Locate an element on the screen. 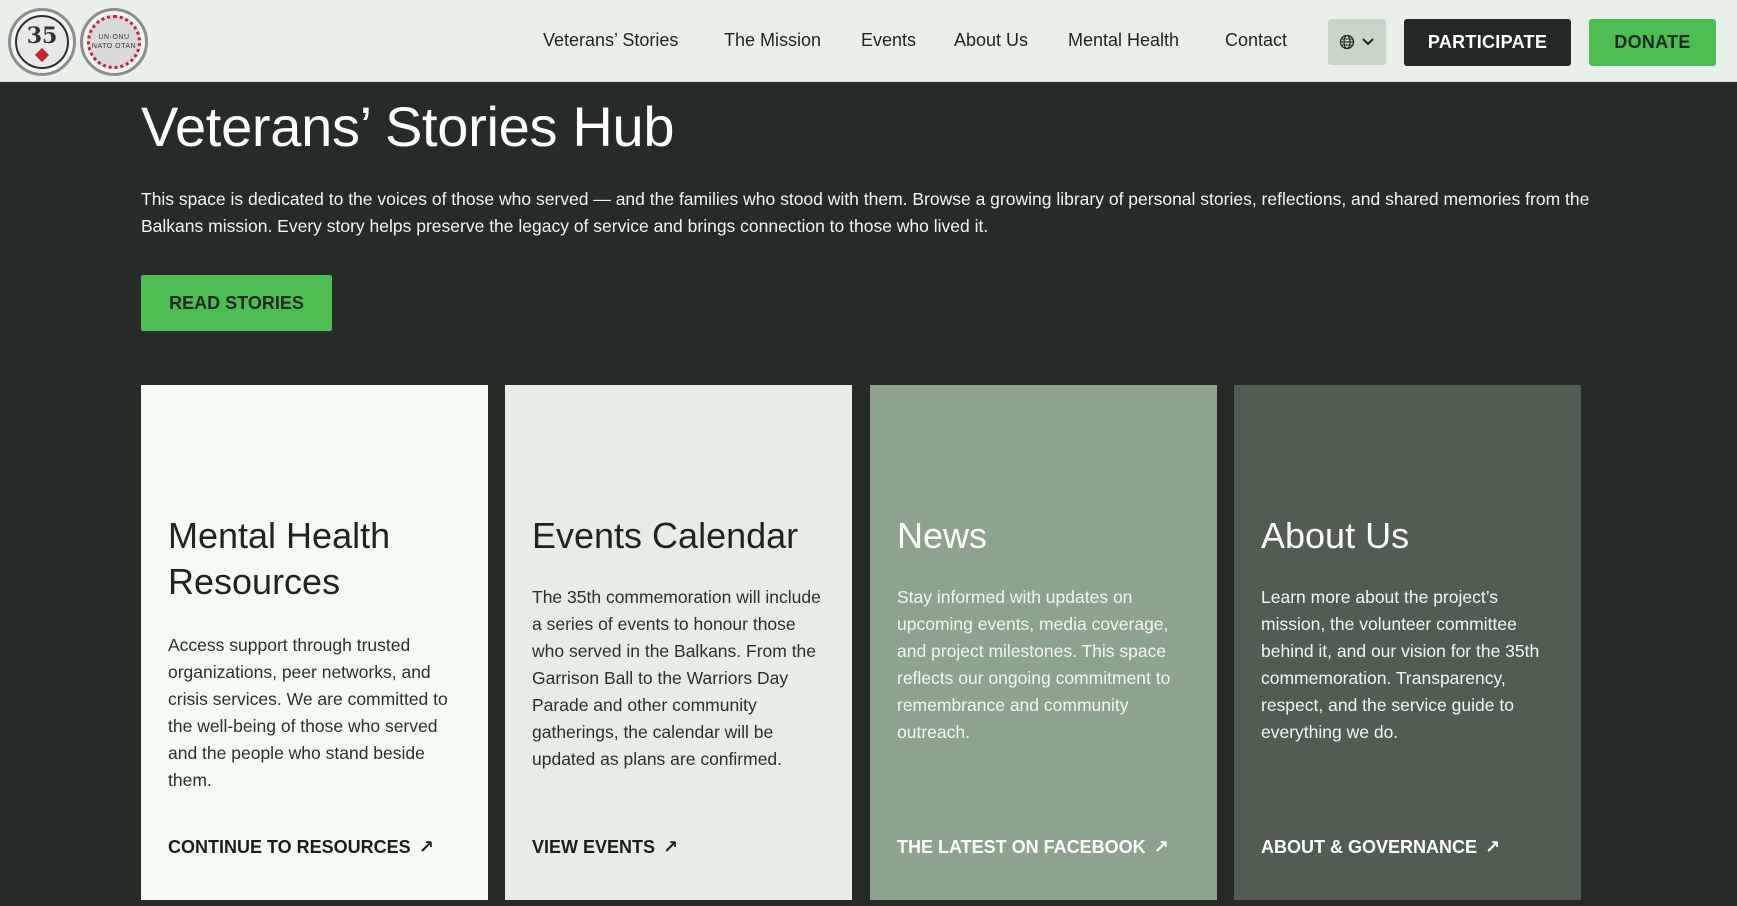  nav-mental-health: Mental Health is located at coordinates (1123, 40).